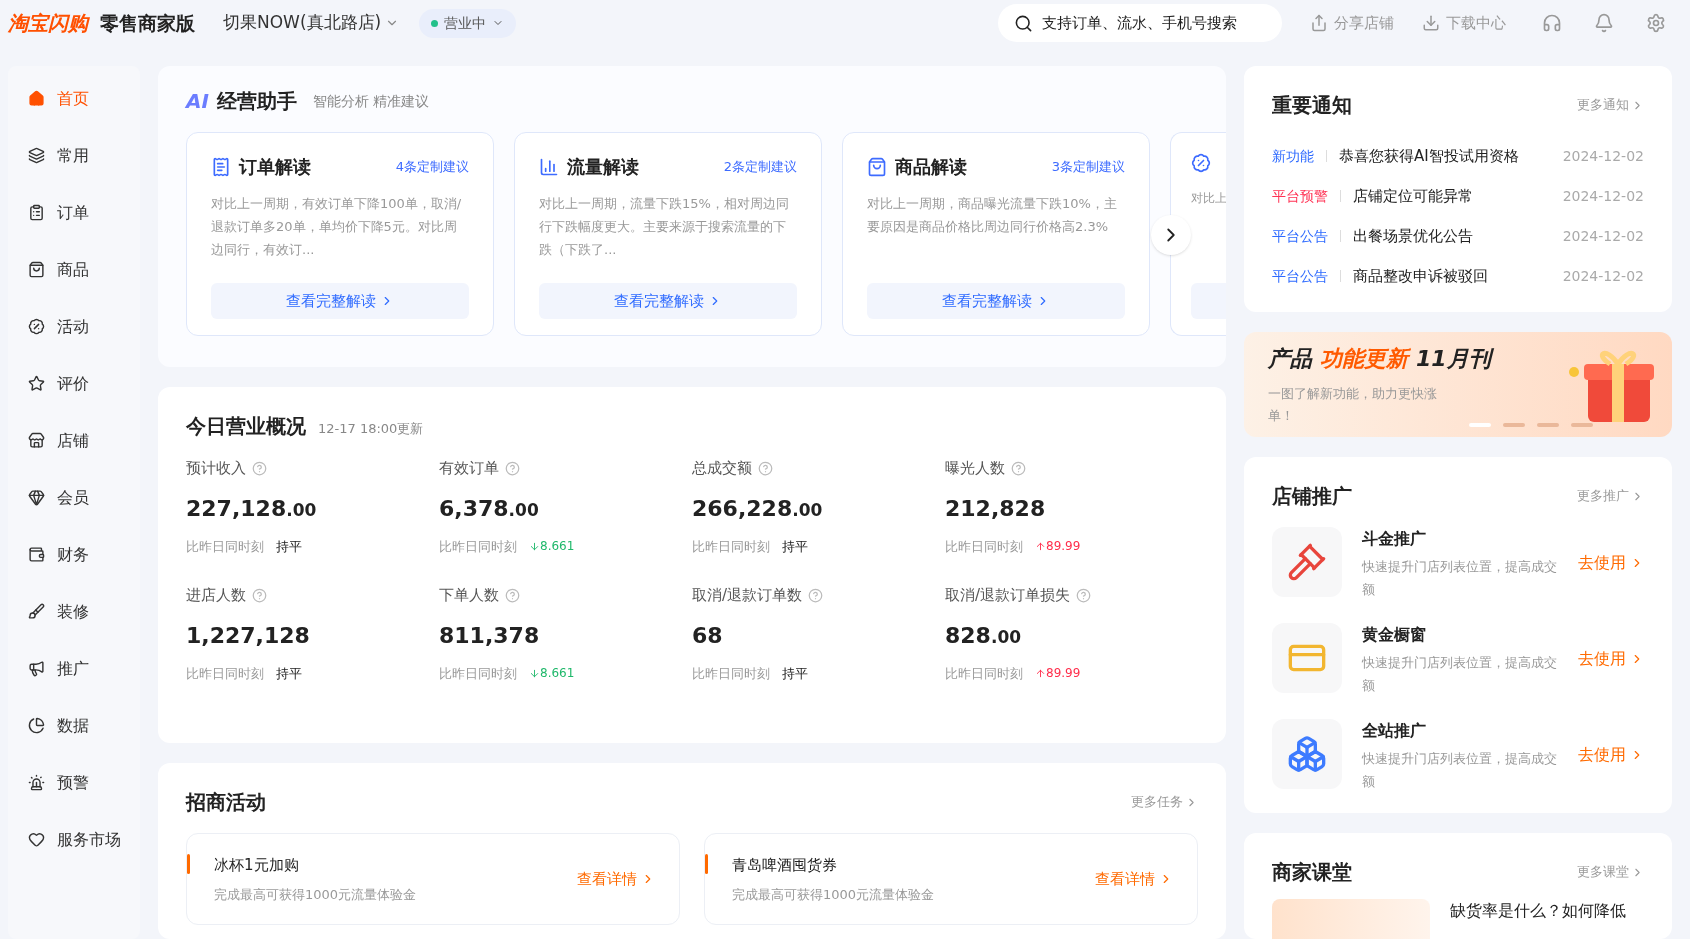 The height and width of the screenshot is (939, 1690). Describe the element at coordinates (468, 23) in the screenshot. I see `status-selector: 营业中` at that location.